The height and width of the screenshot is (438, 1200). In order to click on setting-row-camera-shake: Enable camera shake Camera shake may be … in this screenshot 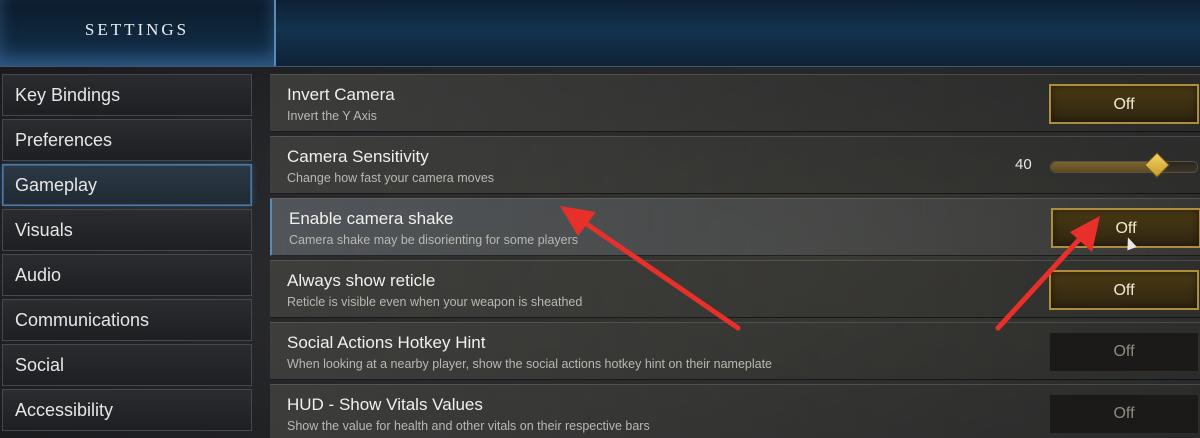, I will do `click(735, 227)`.